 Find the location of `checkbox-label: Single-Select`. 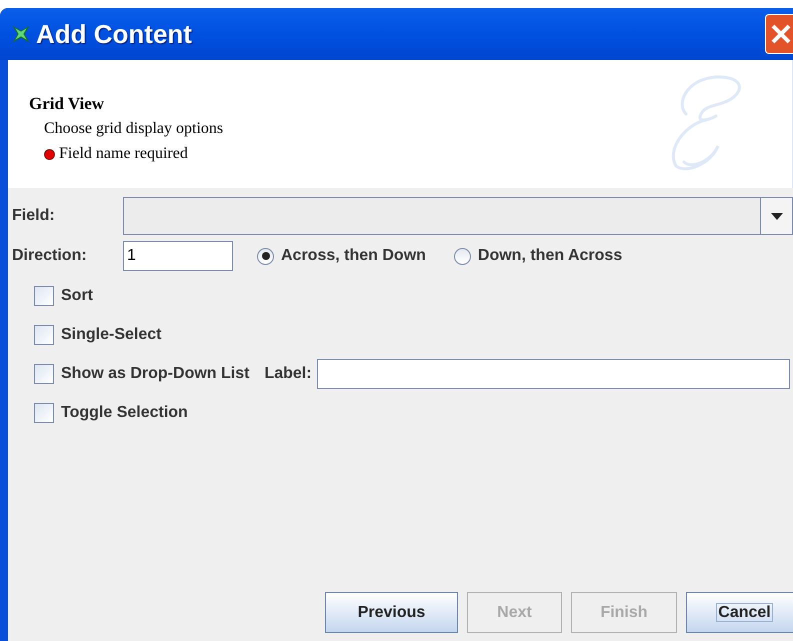

checkbox-label: Single-Select is located at coordinates (111, 335).